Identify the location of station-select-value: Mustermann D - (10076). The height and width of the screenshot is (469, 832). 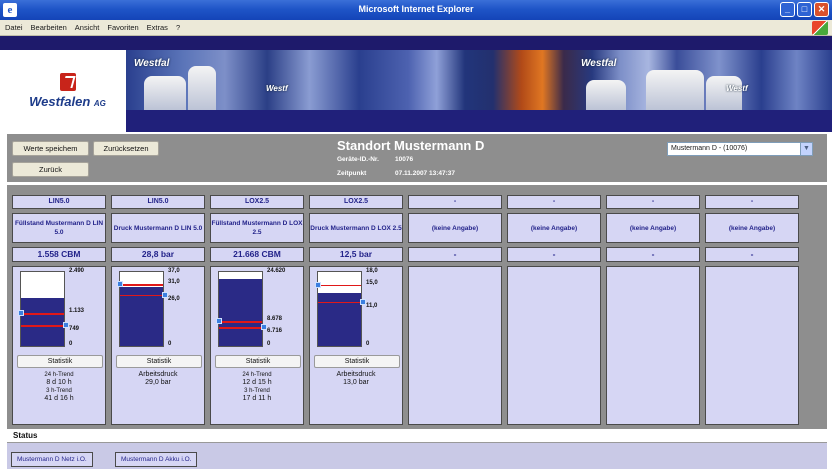
(709, 148).